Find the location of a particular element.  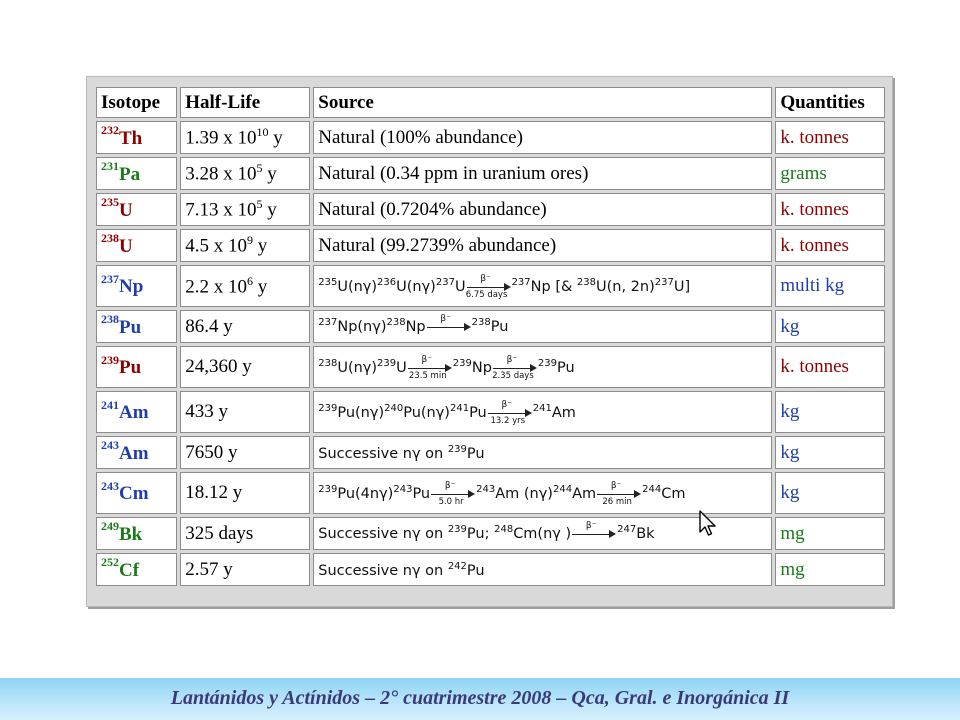

equation-text: Cm is located at coordinates (673, 493).